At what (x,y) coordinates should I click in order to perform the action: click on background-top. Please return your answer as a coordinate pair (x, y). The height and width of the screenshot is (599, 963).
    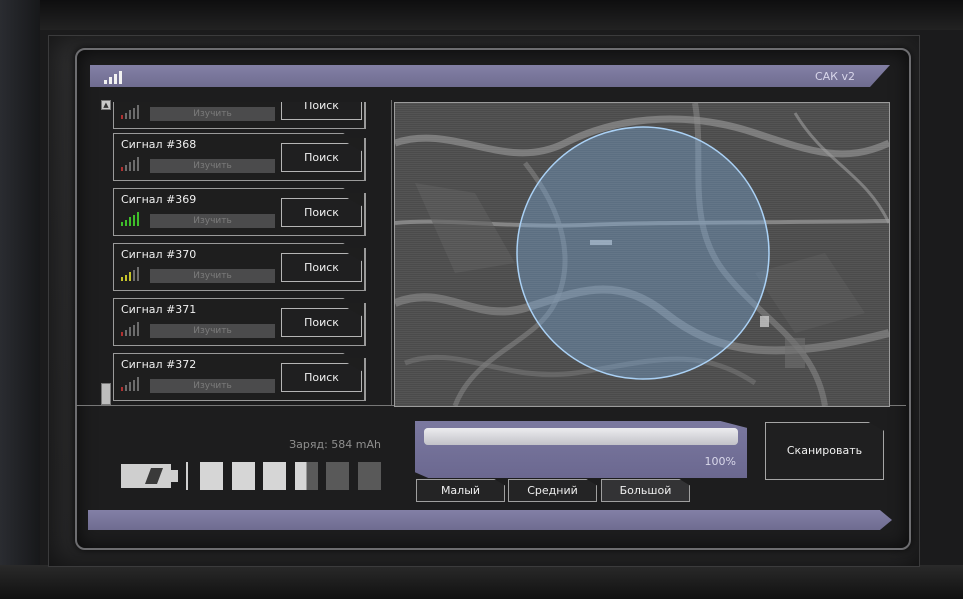
    Looking at the image, I should click on (481, 15).